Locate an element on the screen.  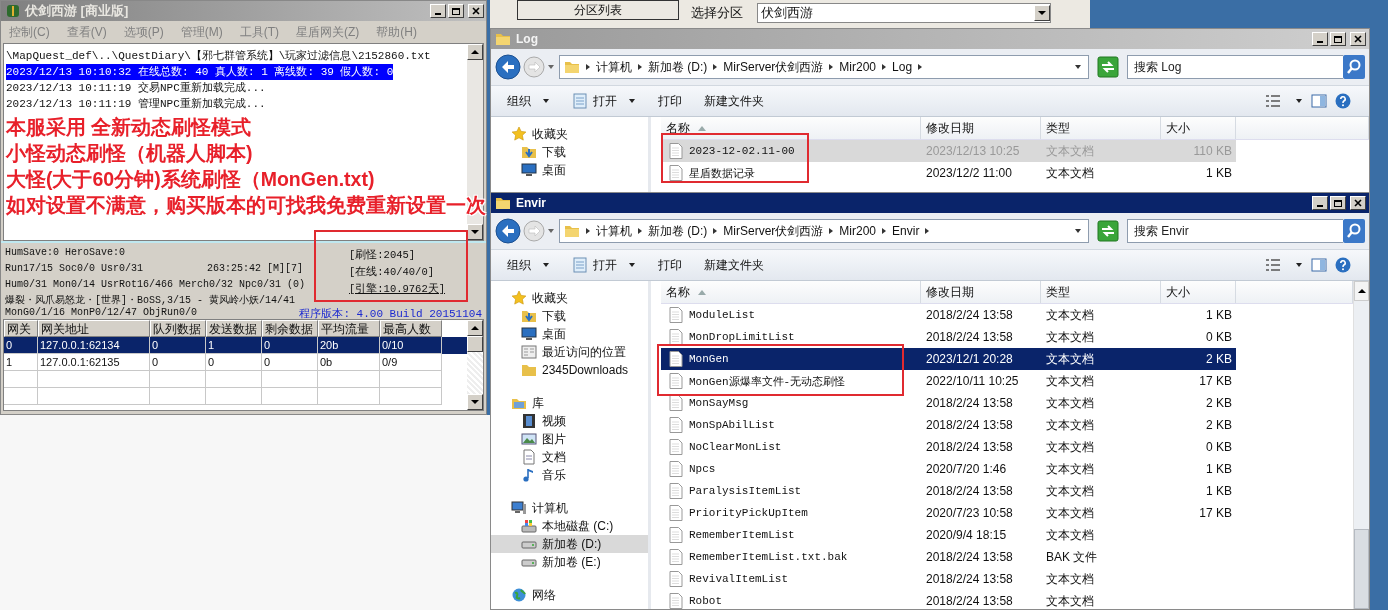
search-field: 搜索 Log is located at coordinates (1235, 67).